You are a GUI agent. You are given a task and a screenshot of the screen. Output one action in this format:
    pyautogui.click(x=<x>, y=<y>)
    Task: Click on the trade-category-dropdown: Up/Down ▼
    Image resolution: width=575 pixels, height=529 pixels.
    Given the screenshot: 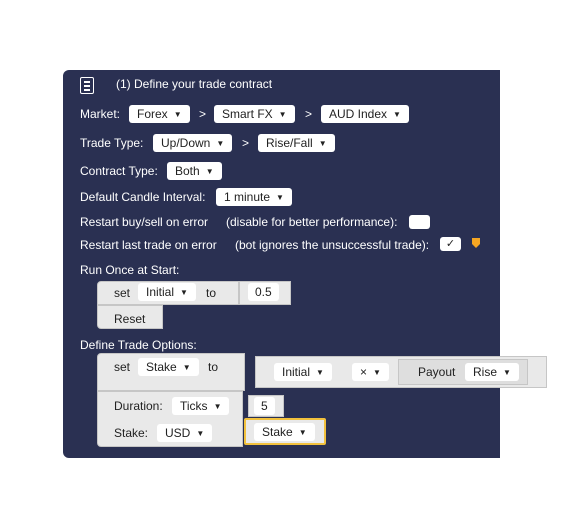 What is the action you would take?
    pyautogui.click(x=193, y=143)
    